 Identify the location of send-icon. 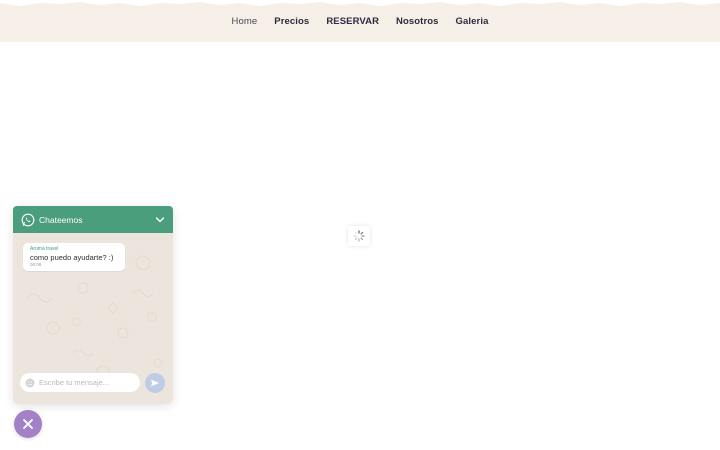
(155, 383).